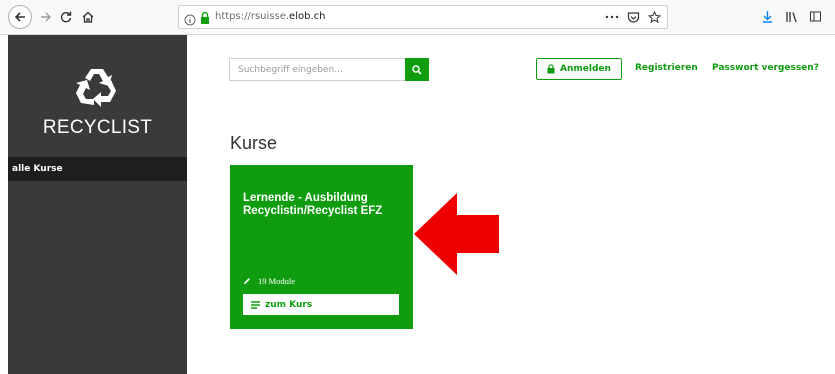 This screenshot has width=835, height=374. What do you see at coordinates (456, 234) in the screenshot?
I see `red-arrow-annotation` at bounding box center [456, 234].